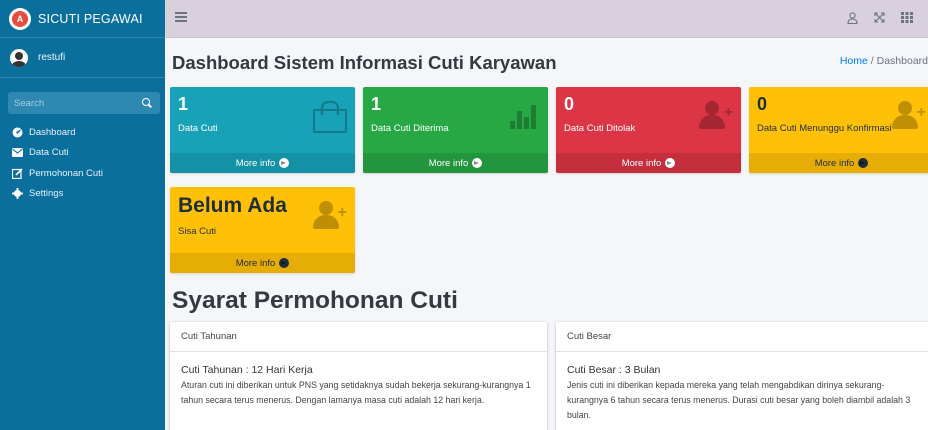  What do you see at coordinates (17, 152) in the screenshot?
I see `envelope-icon` at bounding box center [17, 152].